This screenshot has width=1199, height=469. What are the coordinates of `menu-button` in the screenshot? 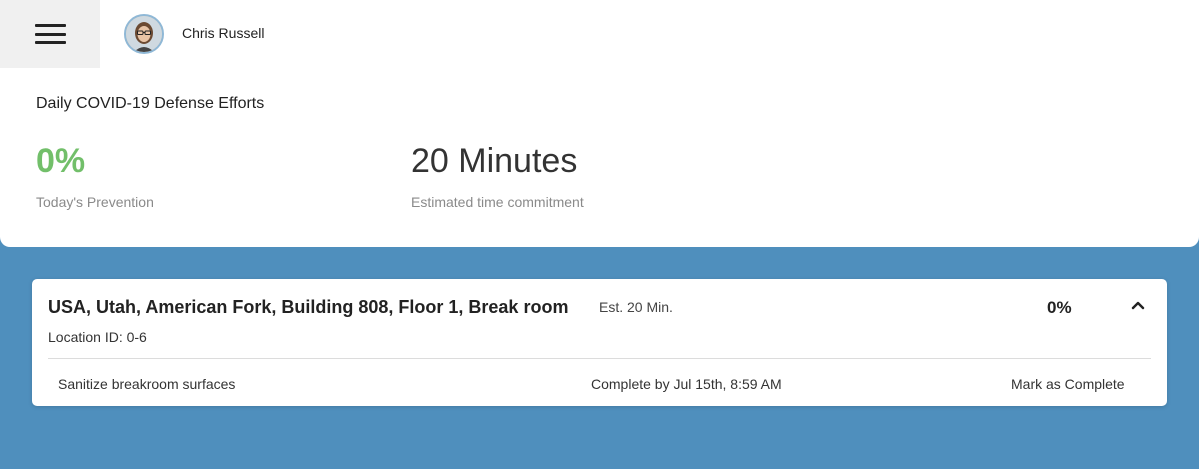 It's located at (50, 34).